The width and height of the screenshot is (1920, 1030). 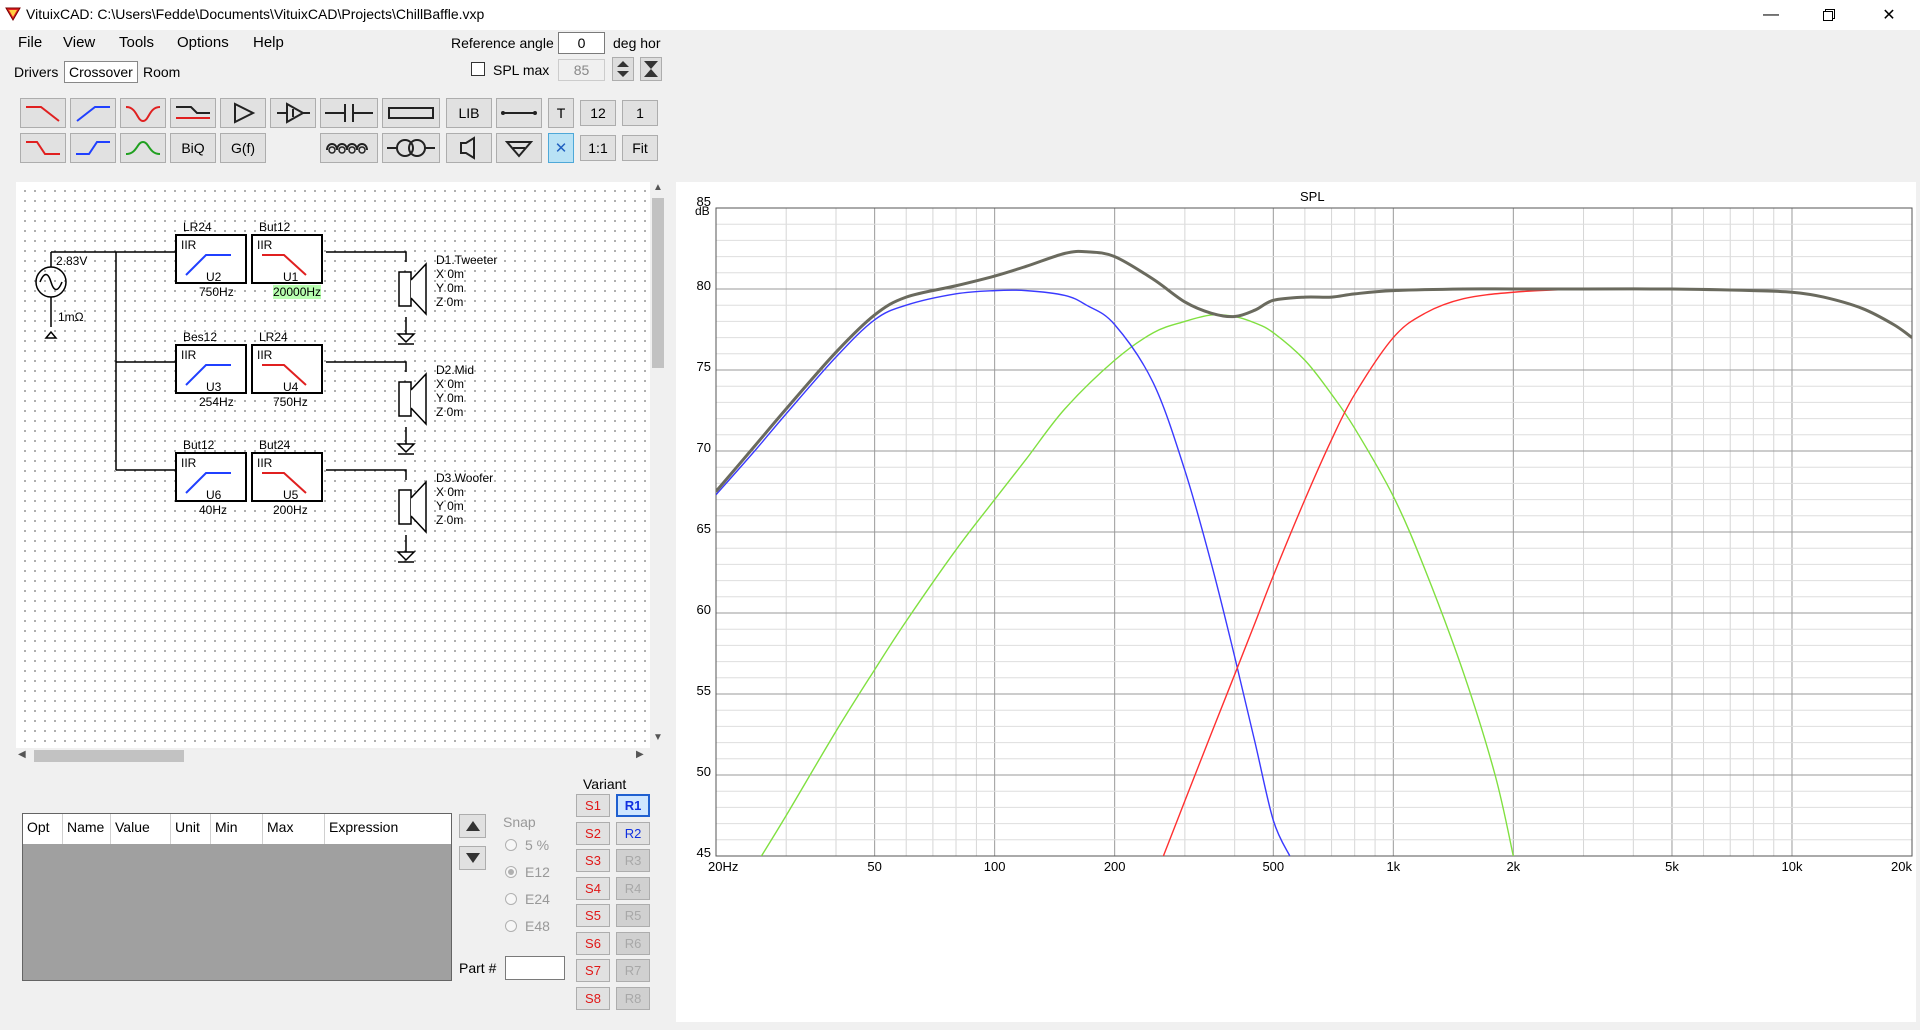 I want to click on biq-label: BiQ, so click(x=193, y=148).